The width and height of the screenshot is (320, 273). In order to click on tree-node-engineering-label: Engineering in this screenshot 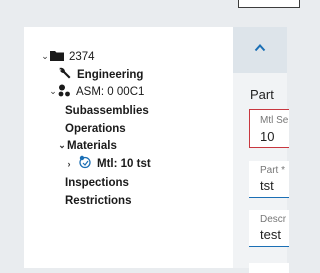, I will do `click(110, 74)`.